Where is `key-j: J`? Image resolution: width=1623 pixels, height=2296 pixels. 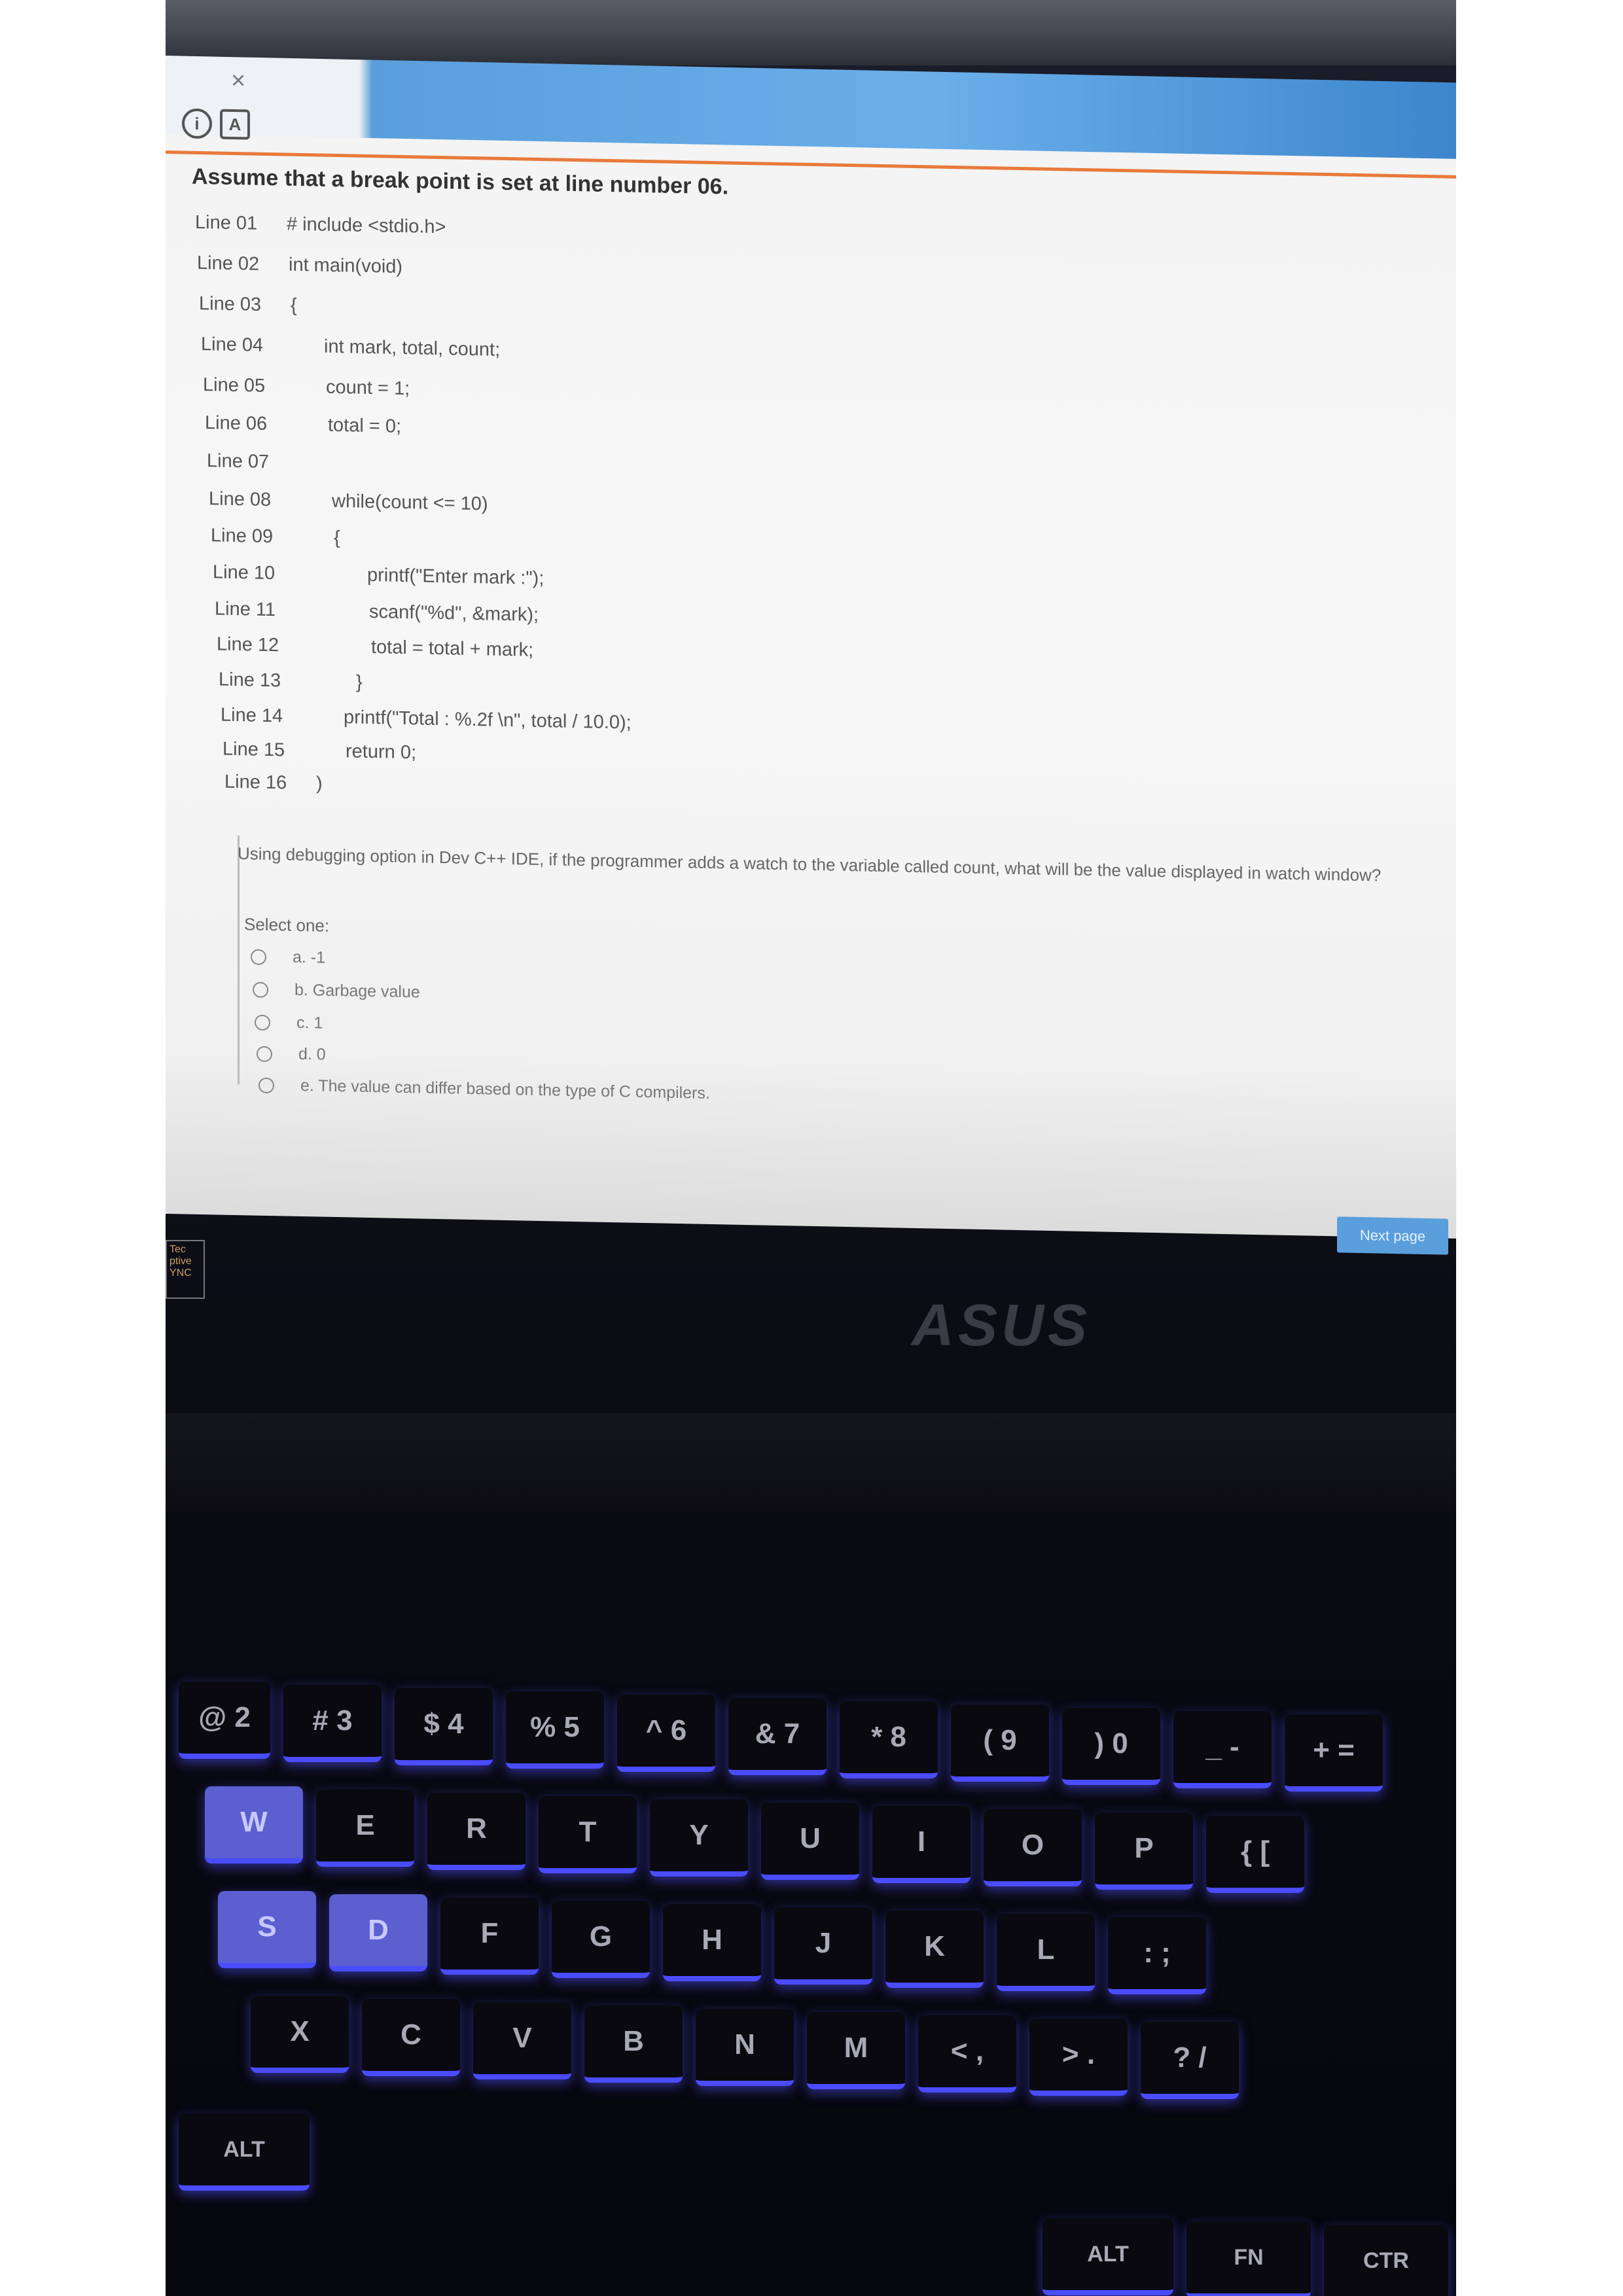
key-j: J is located at coordinates (823, 1946).